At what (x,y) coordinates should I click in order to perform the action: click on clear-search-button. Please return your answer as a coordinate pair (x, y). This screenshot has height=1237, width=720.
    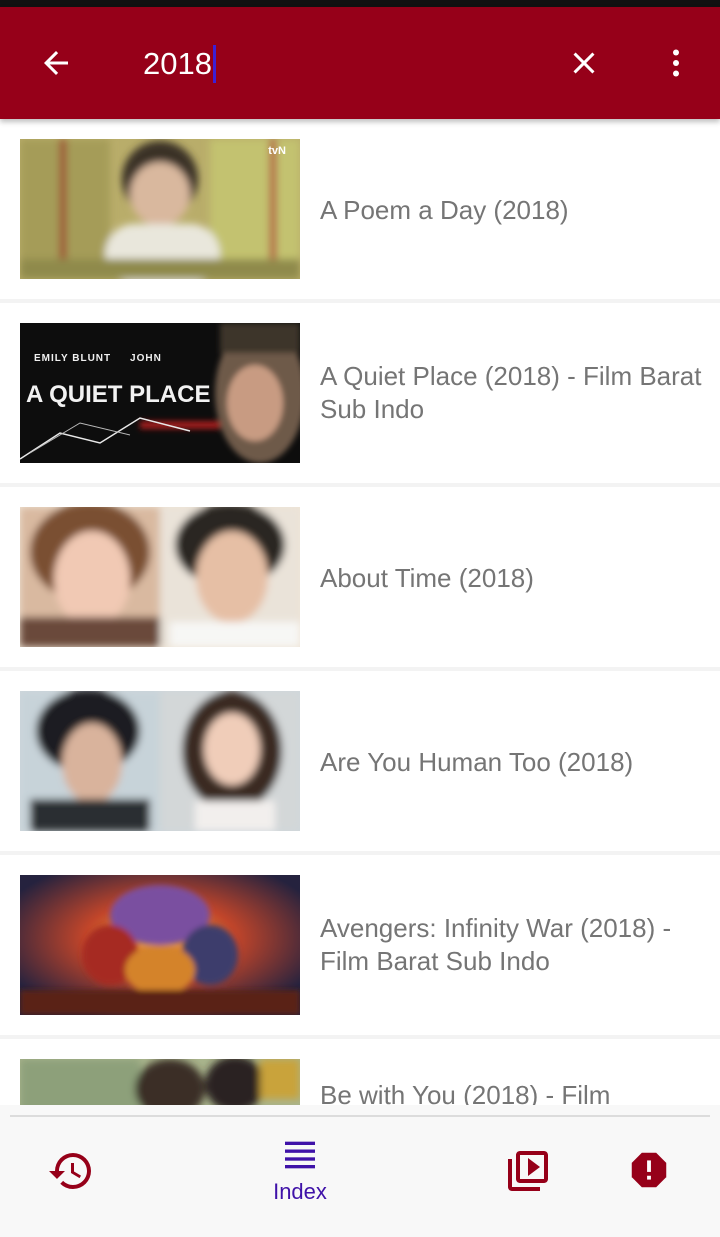
    Looking at the image, I should click on (584, 63).